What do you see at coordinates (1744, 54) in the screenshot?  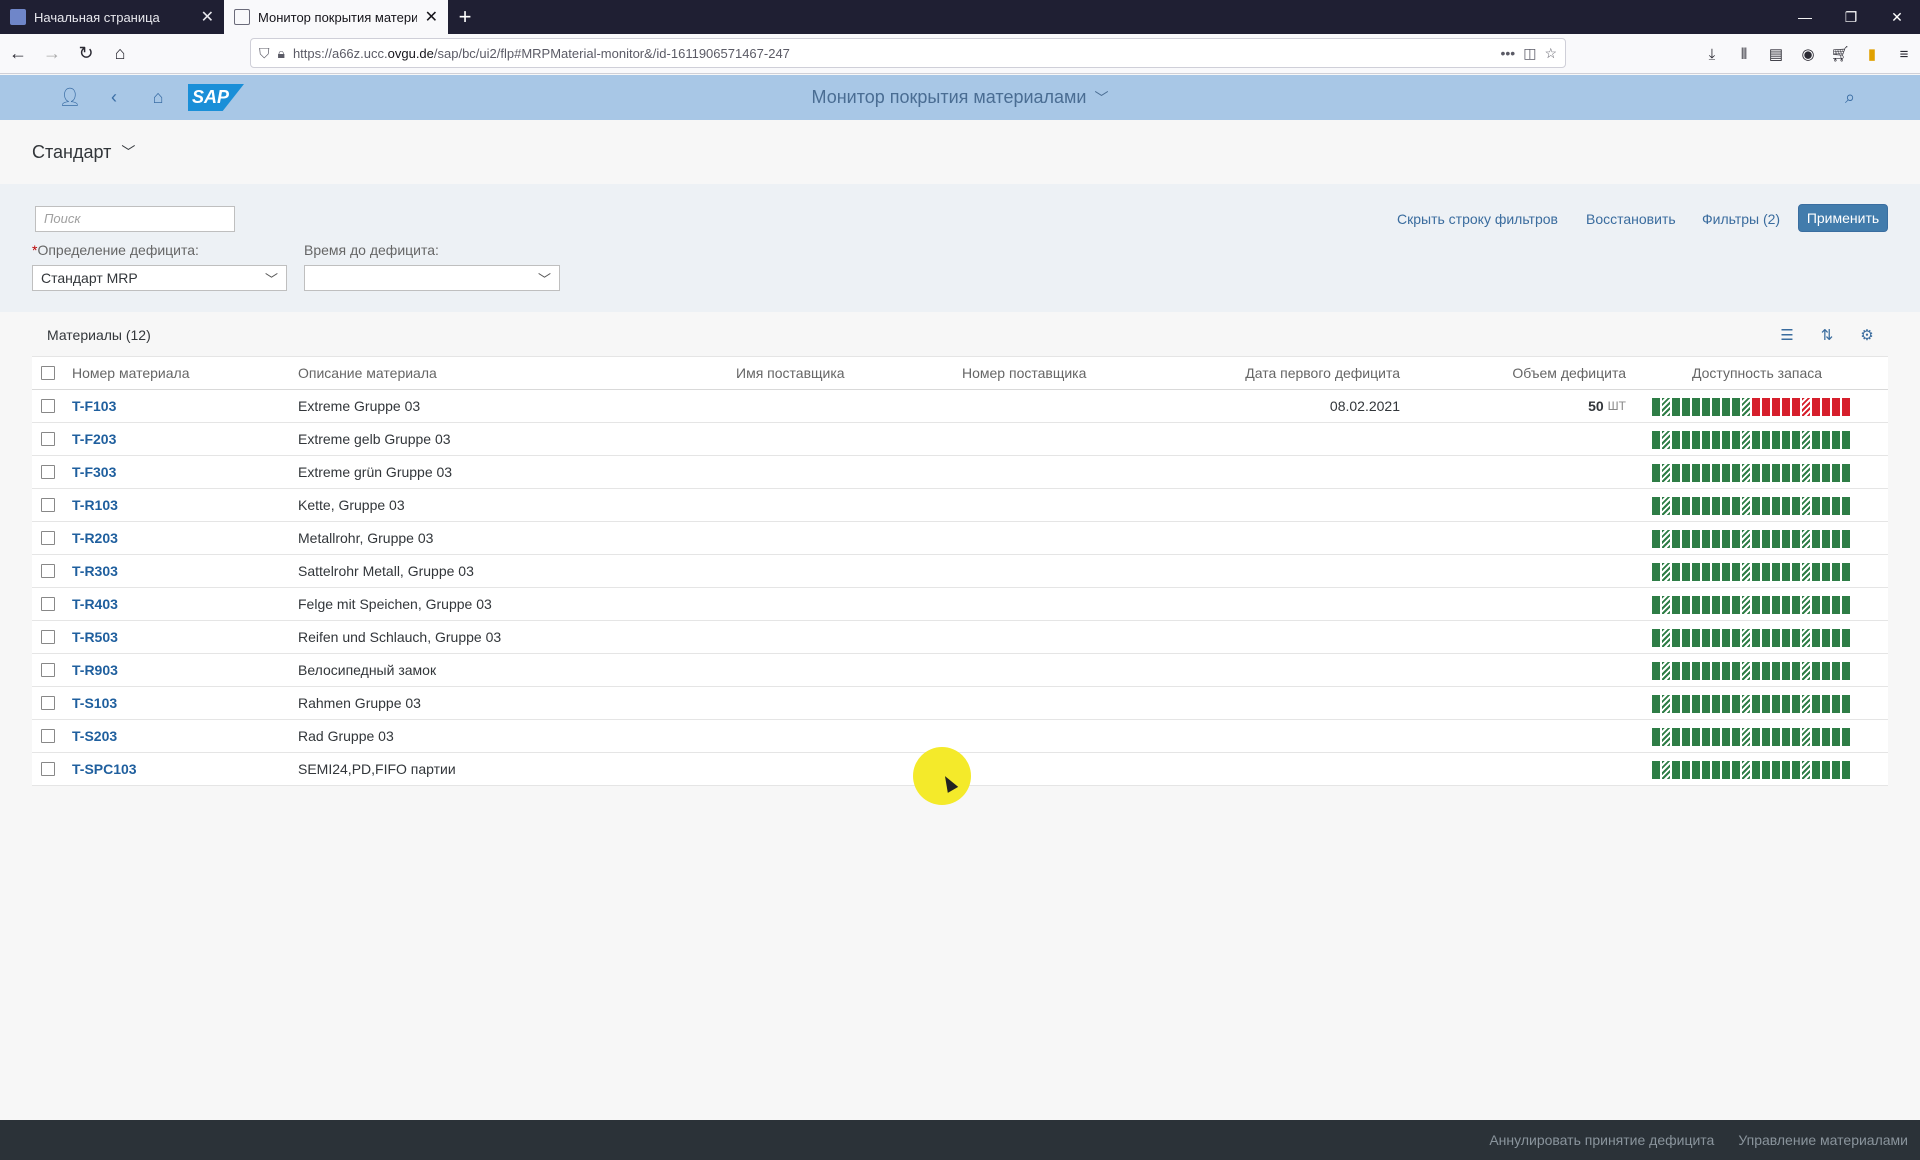 I see `library-icon: ⫴` at bounding box center [1744, 54].